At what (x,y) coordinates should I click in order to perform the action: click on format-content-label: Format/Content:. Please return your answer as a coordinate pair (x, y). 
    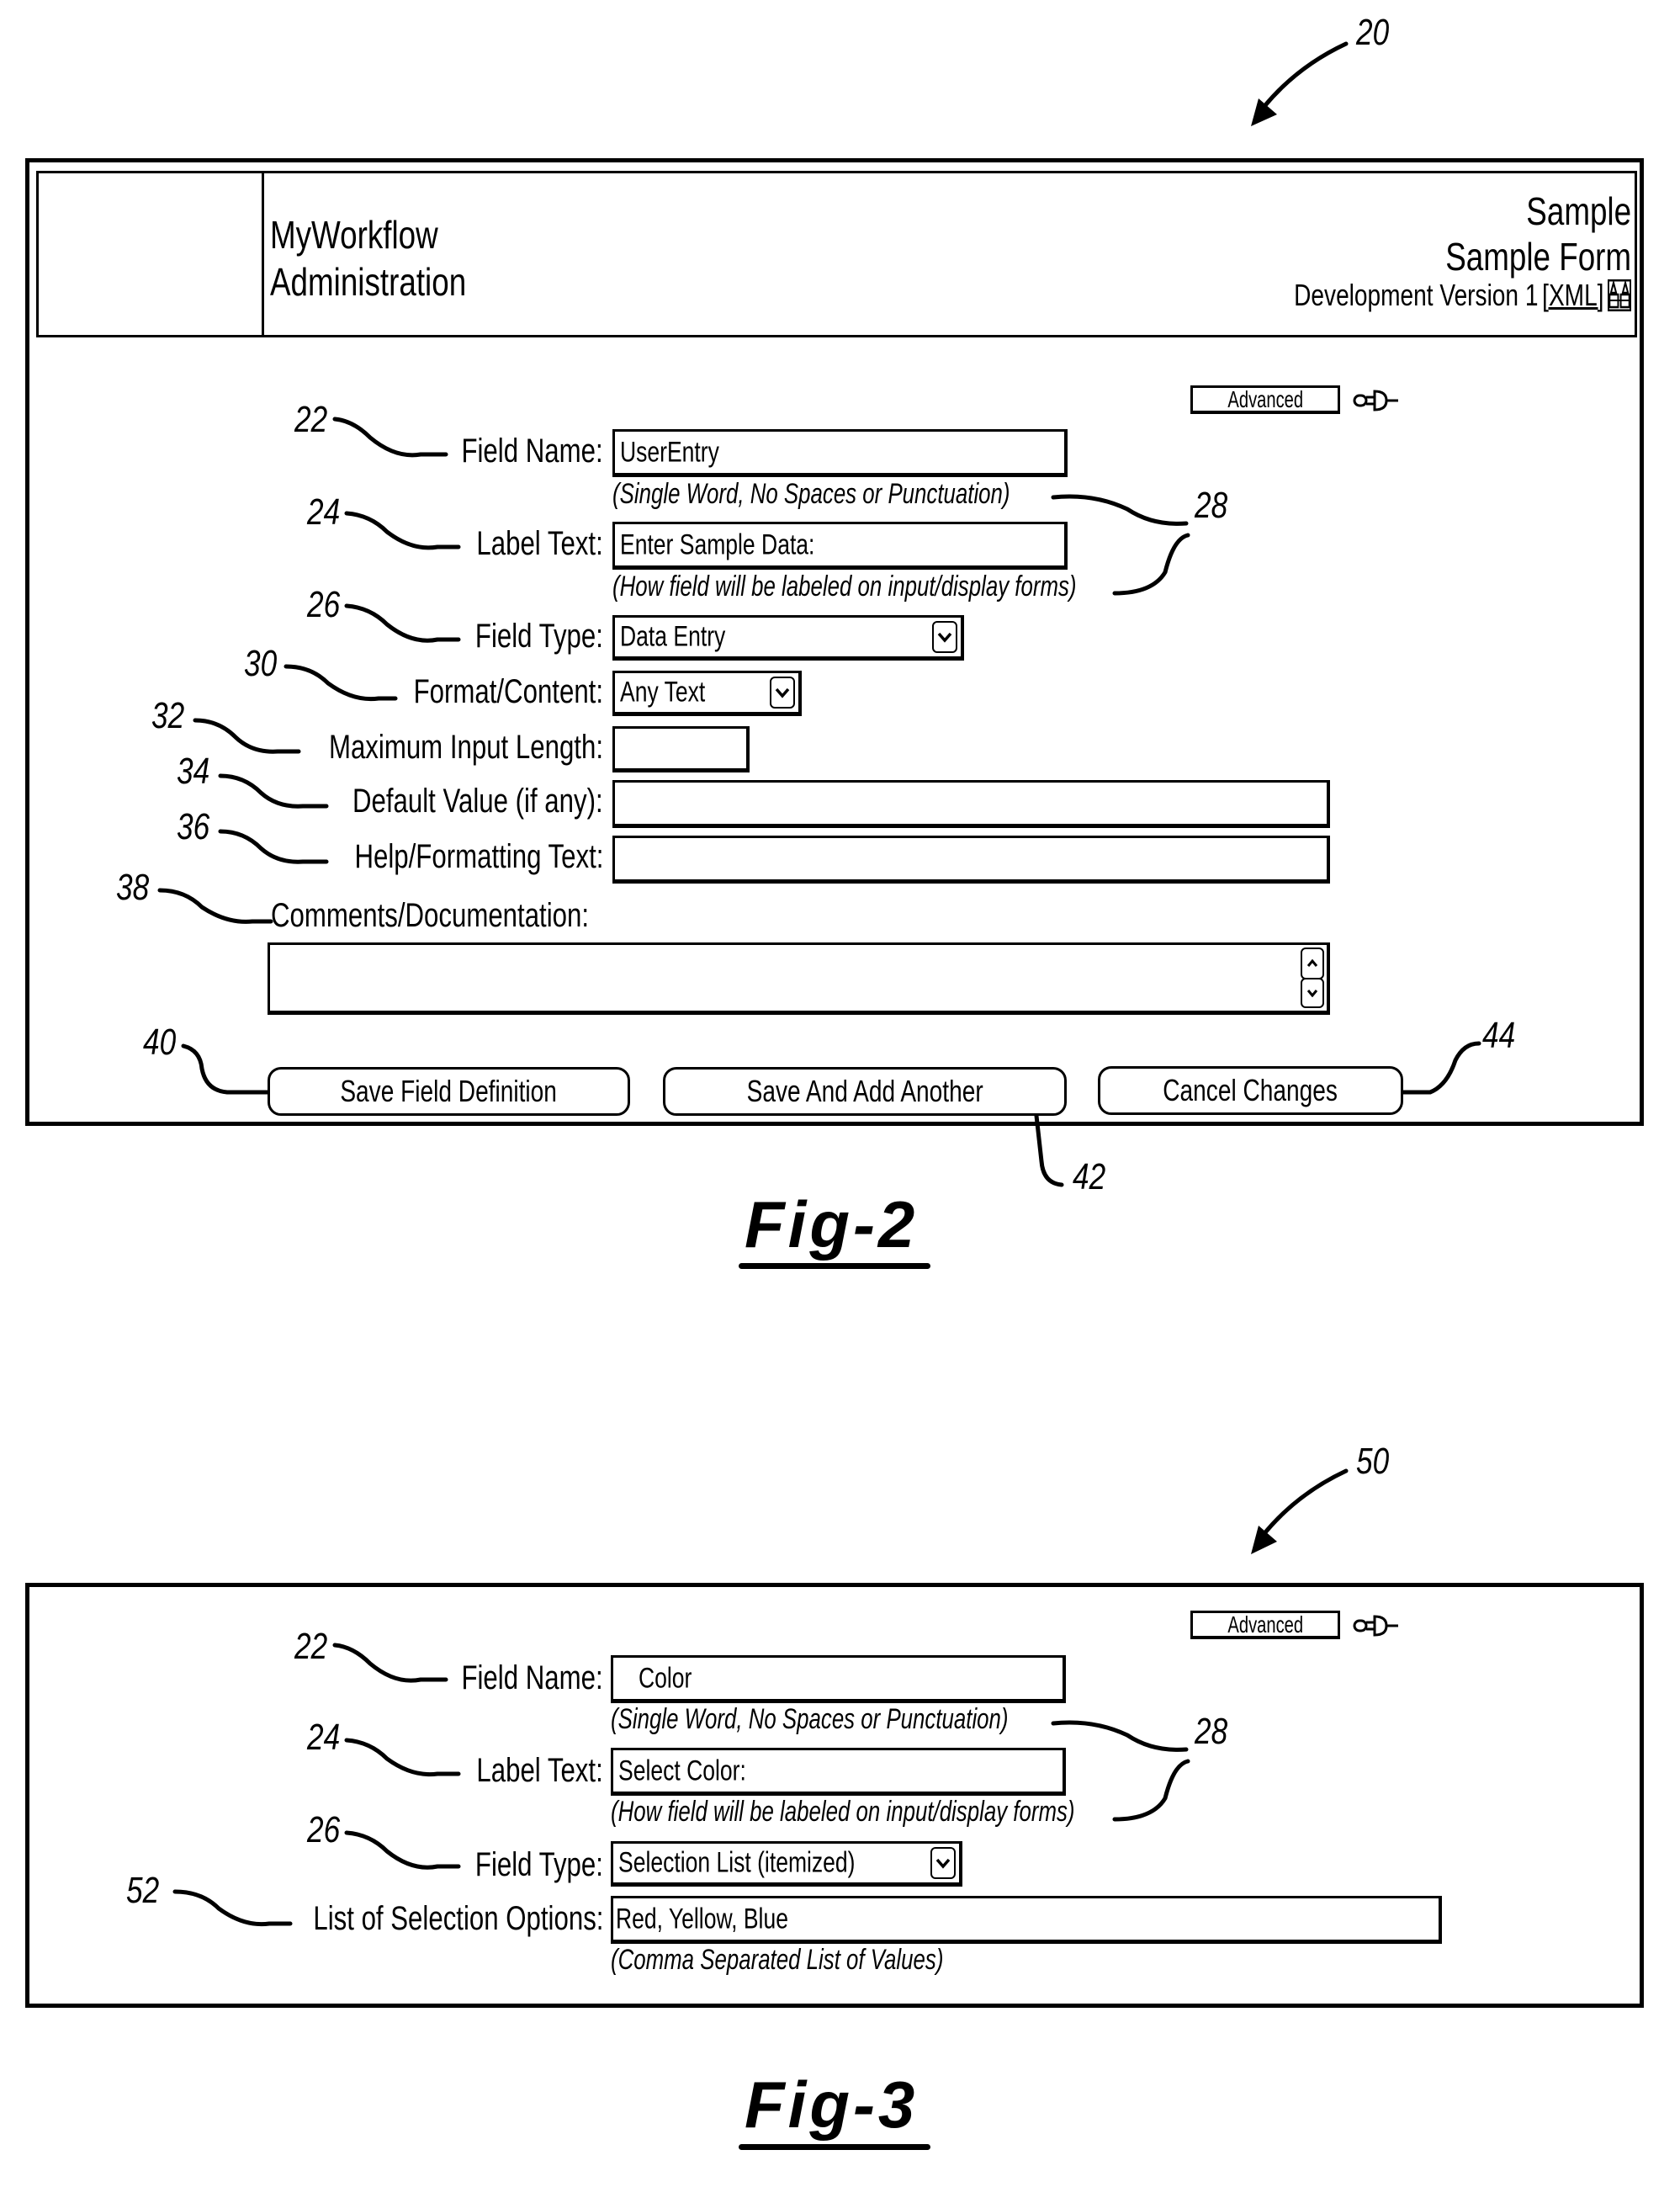
    Looking at the image, I should click on (508, 692).